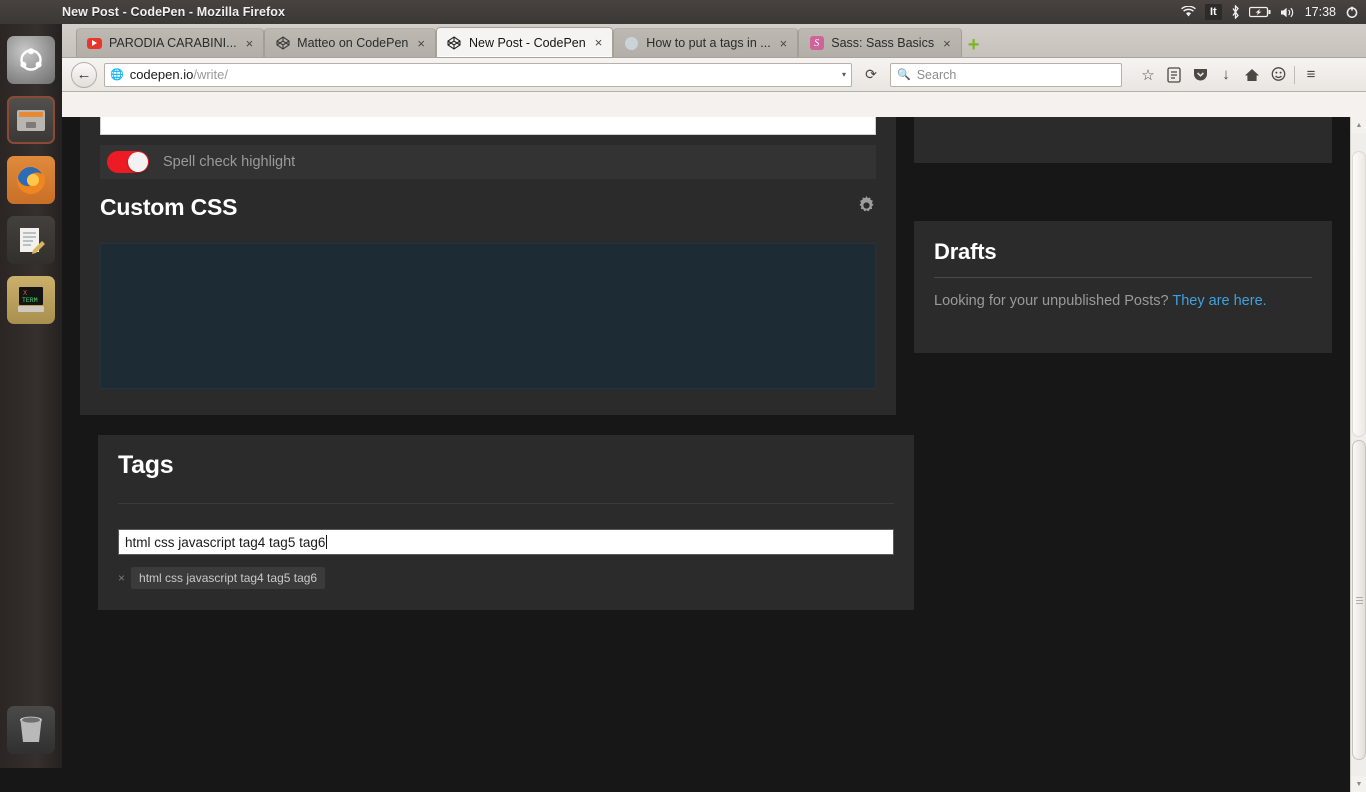  I want to click on new-tab-button: +, so click(974, 45).